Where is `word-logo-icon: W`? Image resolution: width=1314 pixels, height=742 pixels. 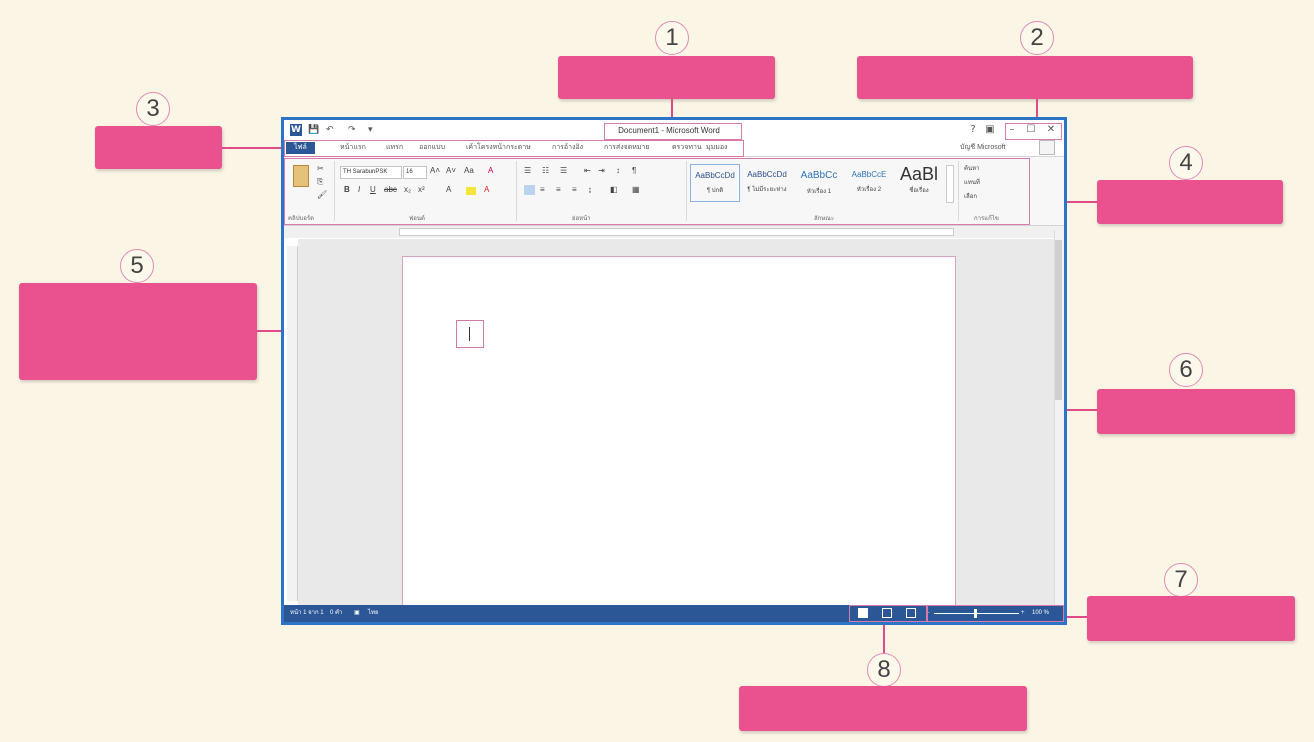
word-logo-icon: W is located at coordinates (296, 130).